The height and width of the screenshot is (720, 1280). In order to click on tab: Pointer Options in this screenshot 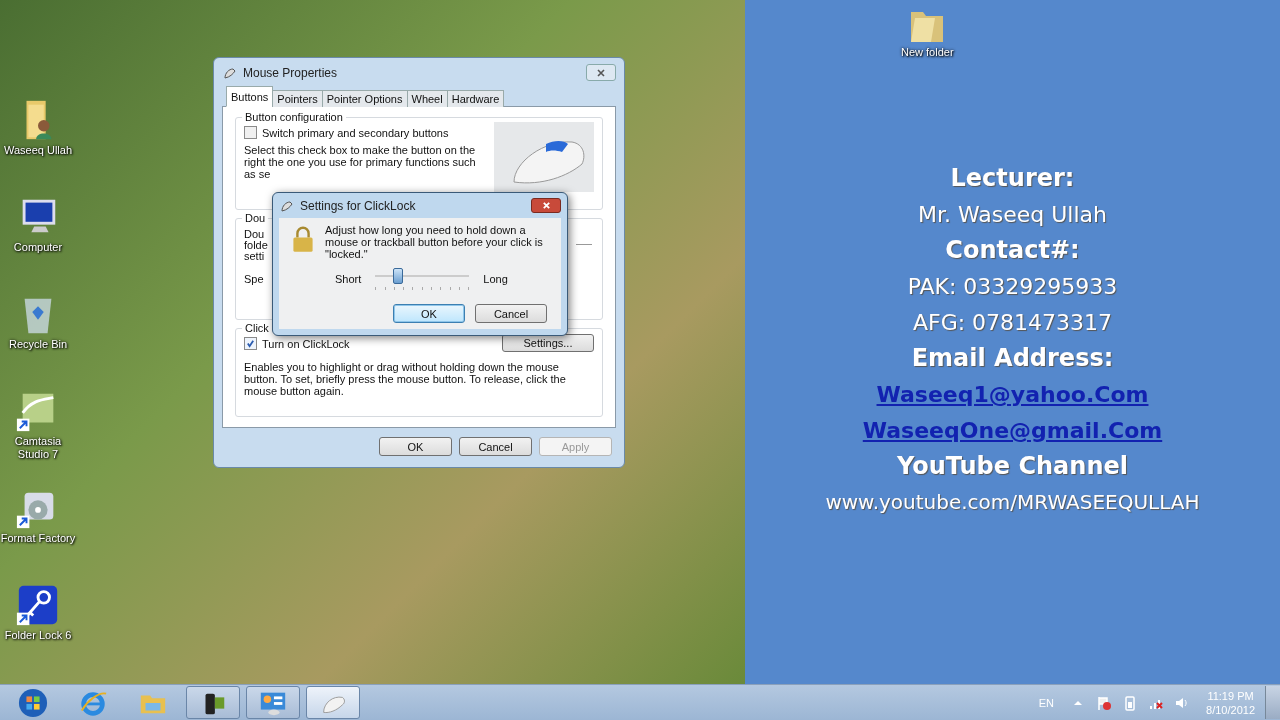, I will do `click(364, 98)`.